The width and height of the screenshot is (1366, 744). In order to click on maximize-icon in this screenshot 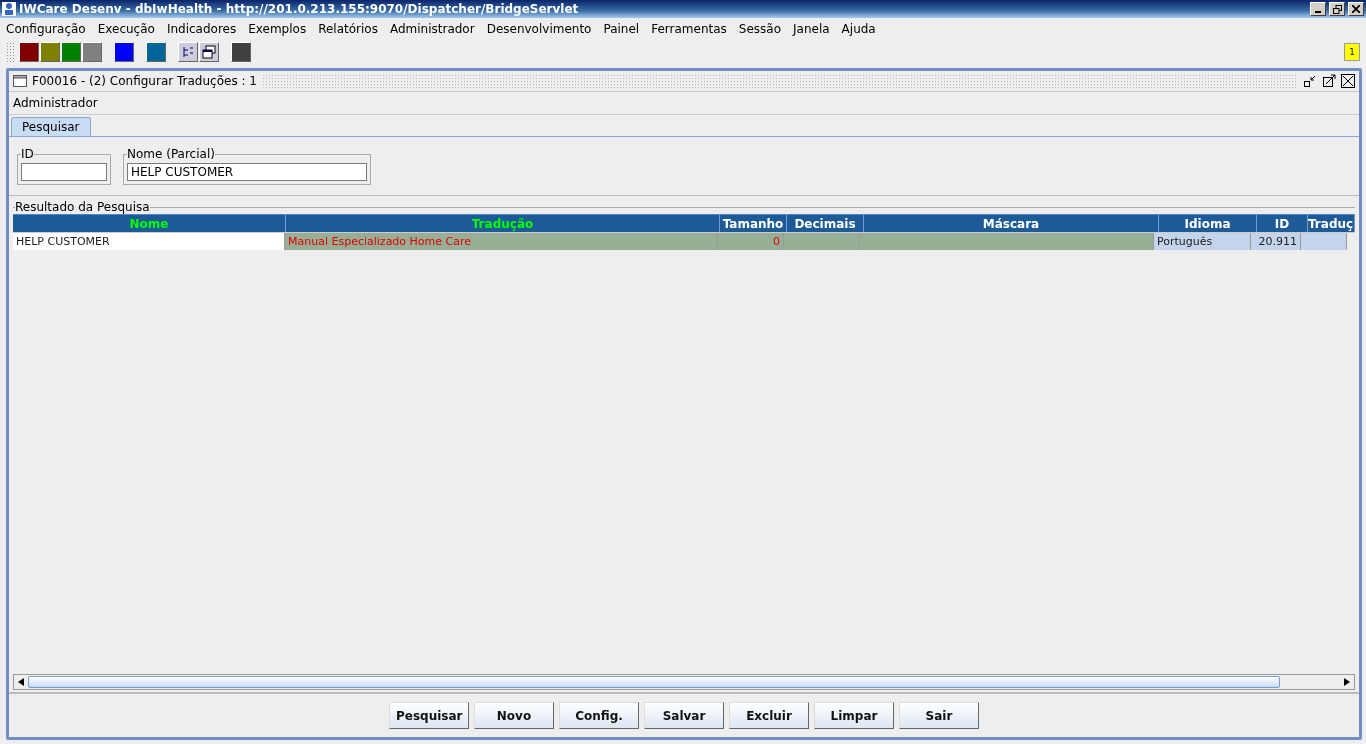, I will do `click(1329, 81)`.